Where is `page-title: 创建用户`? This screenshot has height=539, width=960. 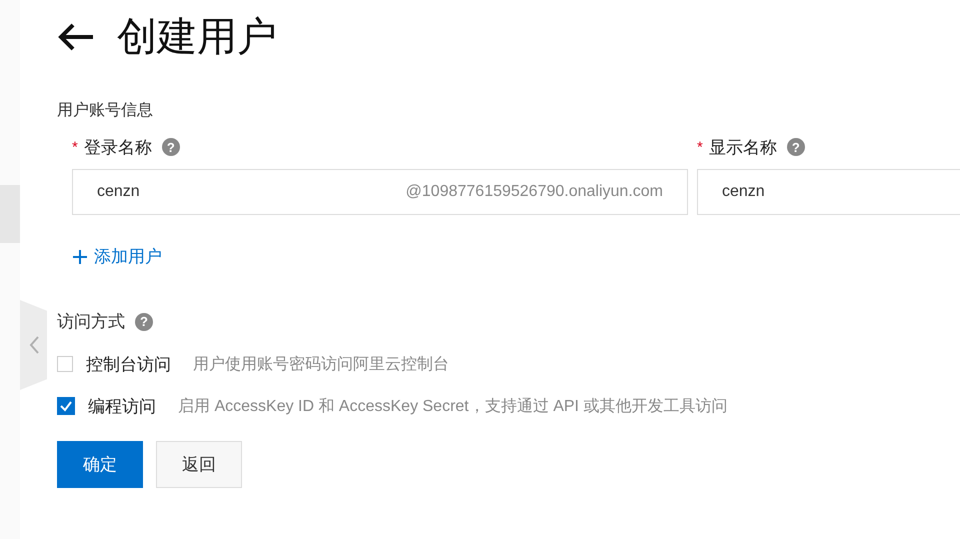 page-title: 创建用户 is located at coordinates (197, 37).